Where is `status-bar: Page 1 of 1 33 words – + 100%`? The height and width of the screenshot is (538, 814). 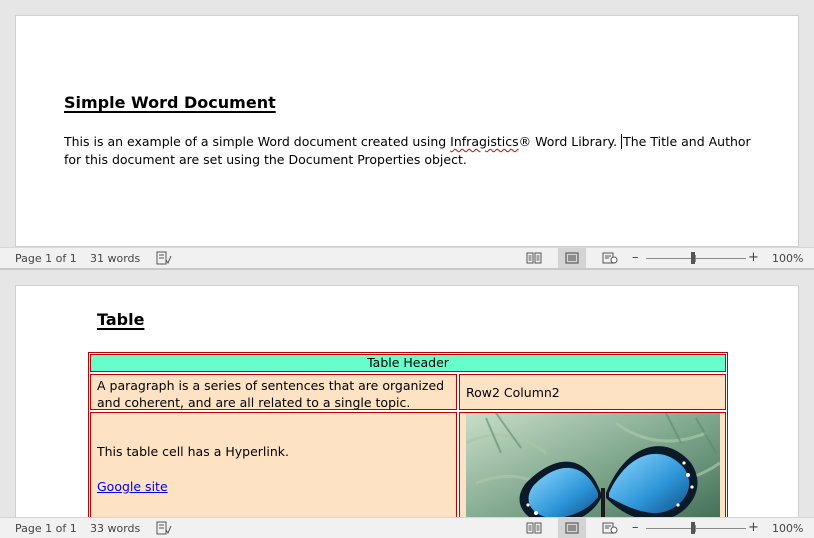 status-bar: Page 1 of 1 33 words – + 100% is located at coordinates (407, 527).